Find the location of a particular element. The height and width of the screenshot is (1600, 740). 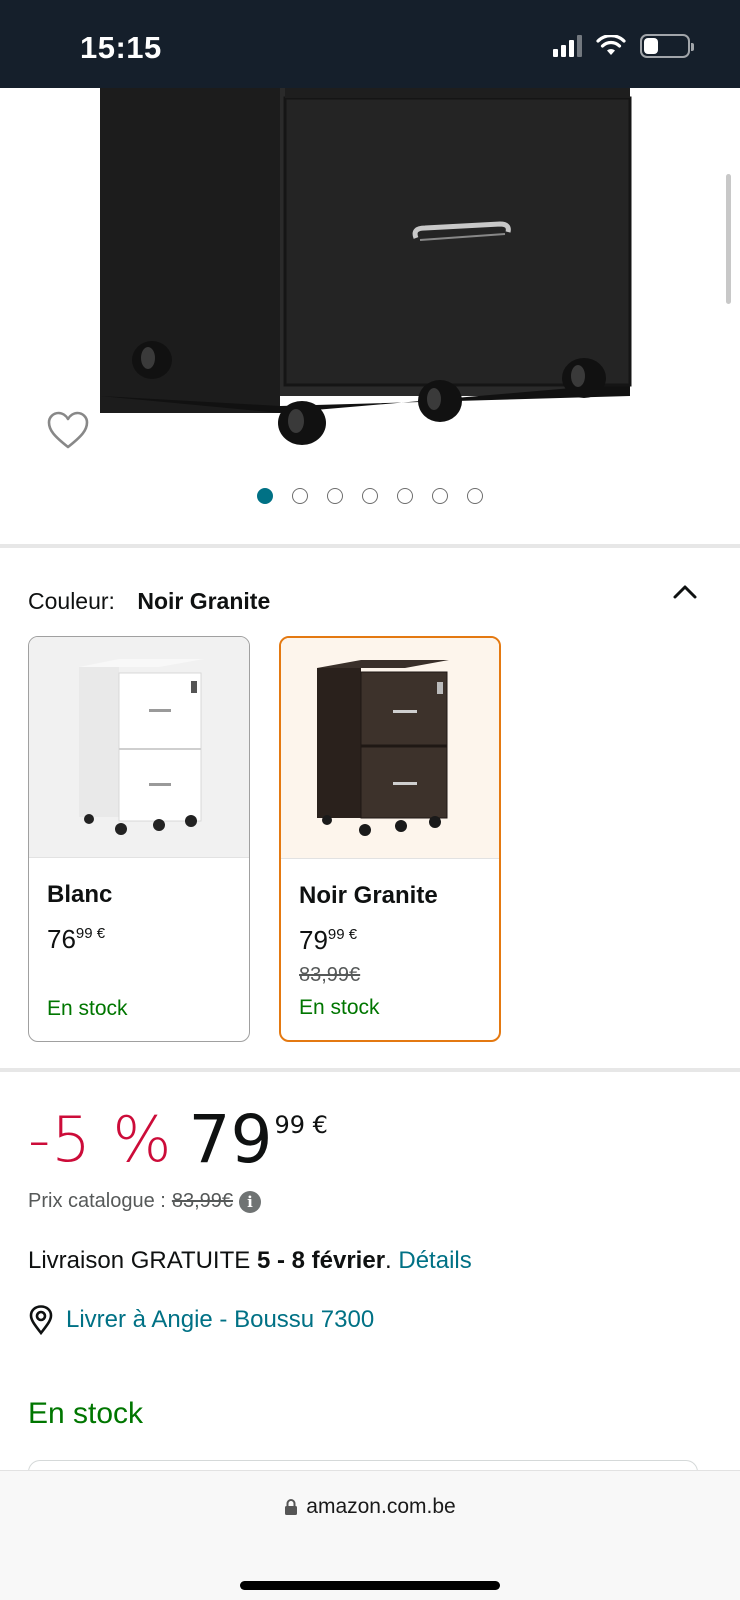

discount-percentage: -5 % is located at coordinates (100, 1139).